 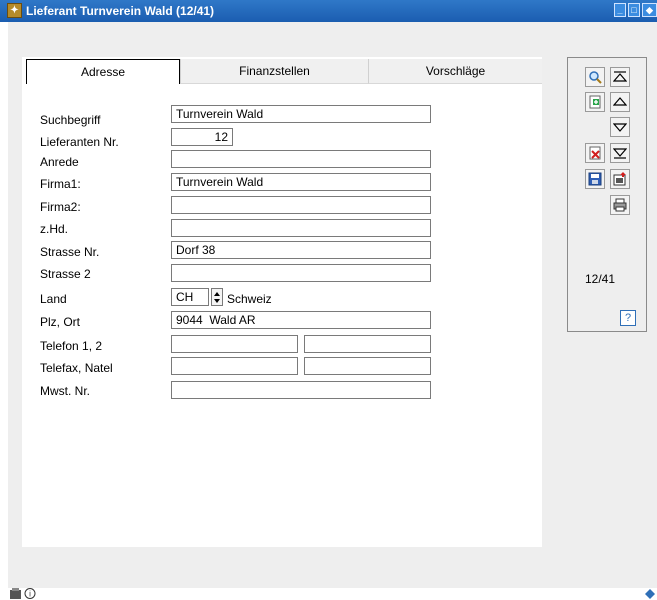 What do you see at coordinates (628, 318) in the screenshot?
I see `help-icon: ?` at bounding box center [628, 318].